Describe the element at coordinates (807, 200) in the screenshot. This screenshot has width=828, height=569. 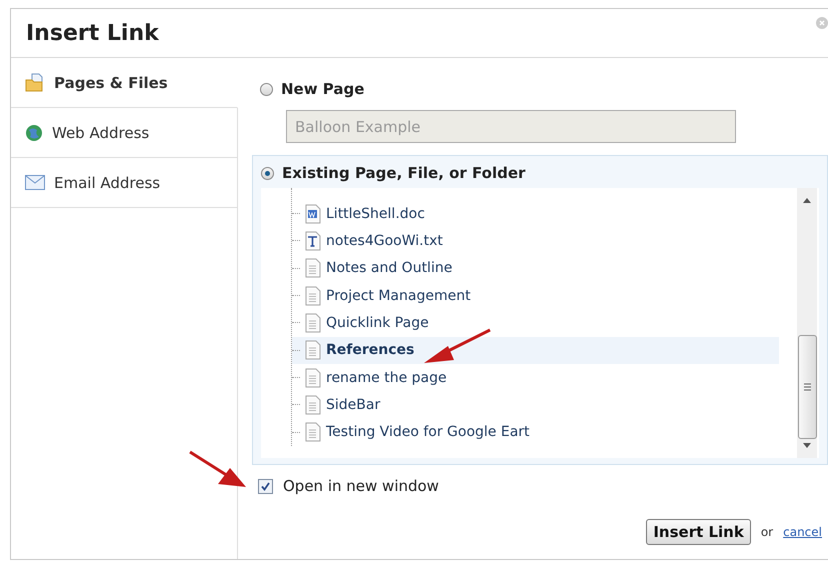
I see `scroll-up-icon` at that location.